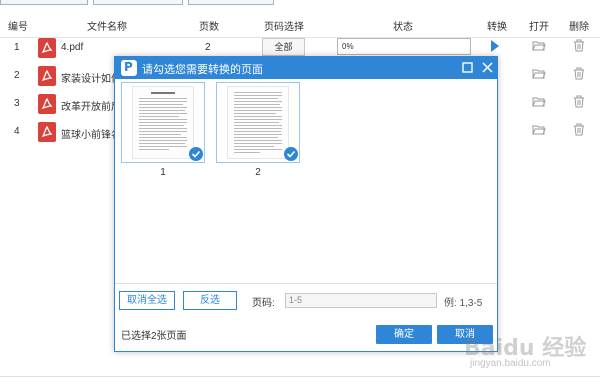 This screenshot has width=600, height=387. I want to click on dialog-title: 请勾选您需要转换的页面, so click(202, 70).